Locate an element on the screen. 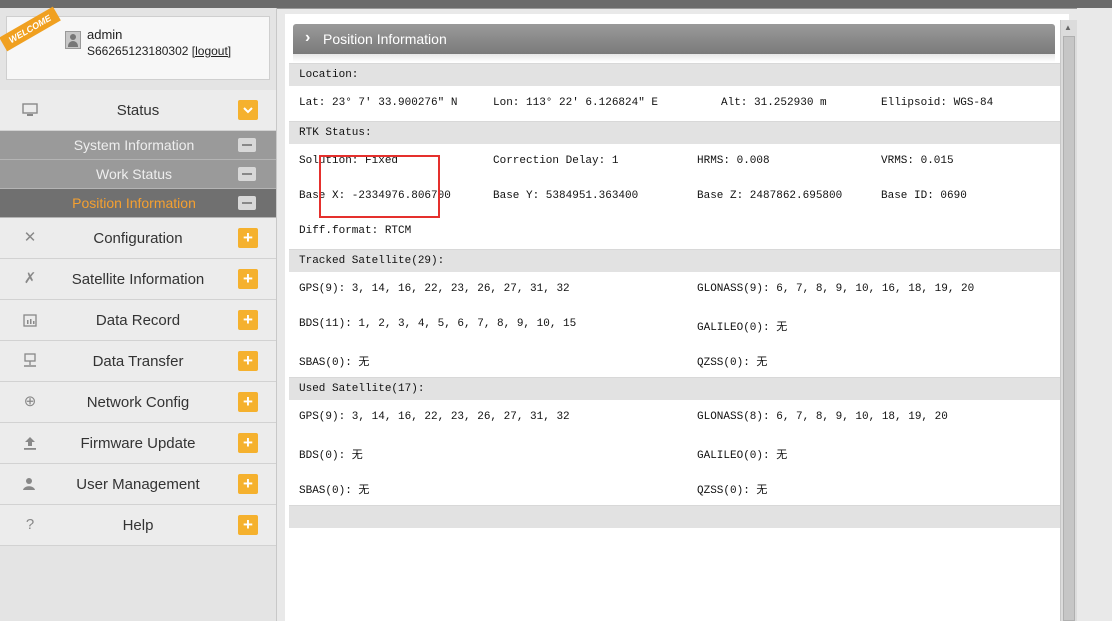  section-used-satellite: Used Satellite(17): is located at coordinates (674, 388).